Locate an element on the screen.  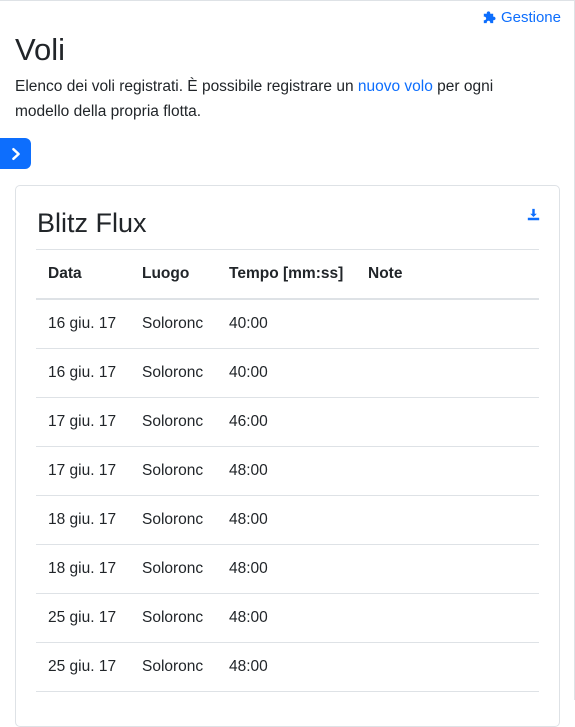
sidebar-toggle-button is located at coordinates (15, 153).